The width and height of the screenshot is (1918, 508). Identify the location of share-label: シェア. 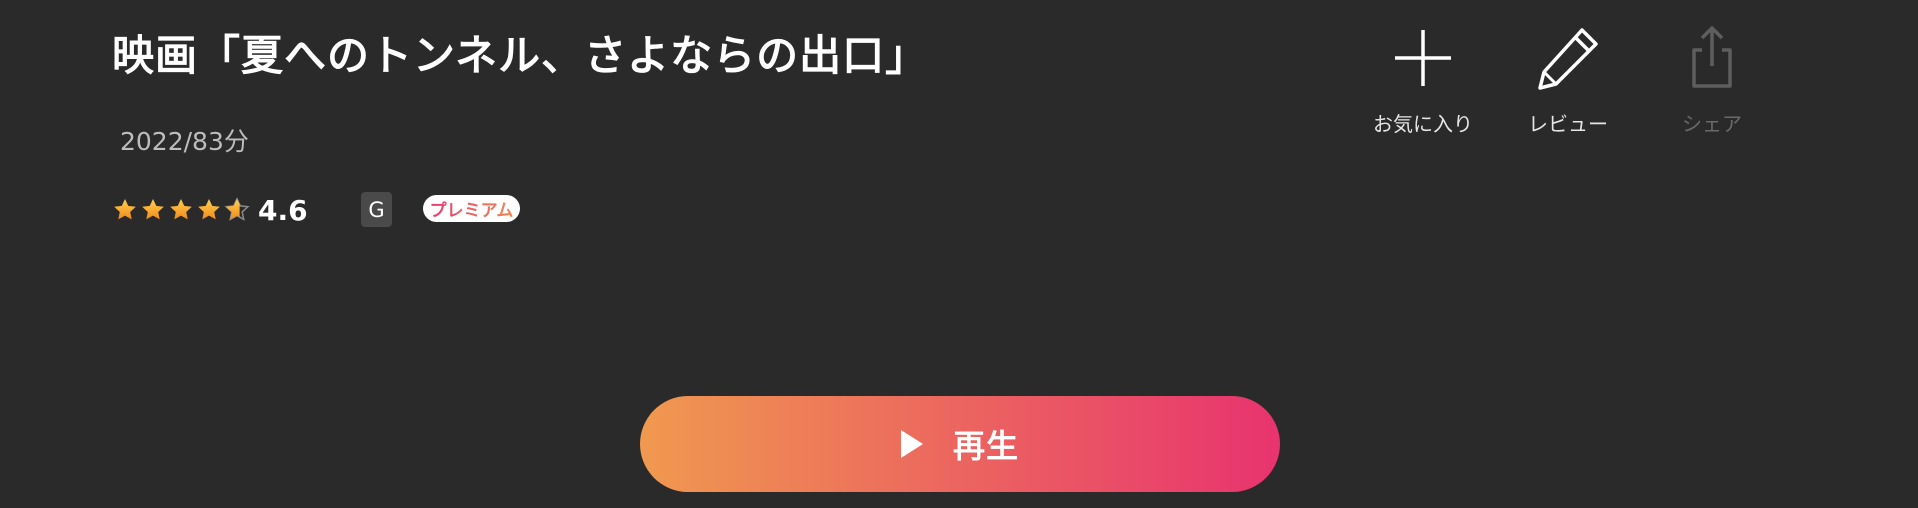
(1712, 124).